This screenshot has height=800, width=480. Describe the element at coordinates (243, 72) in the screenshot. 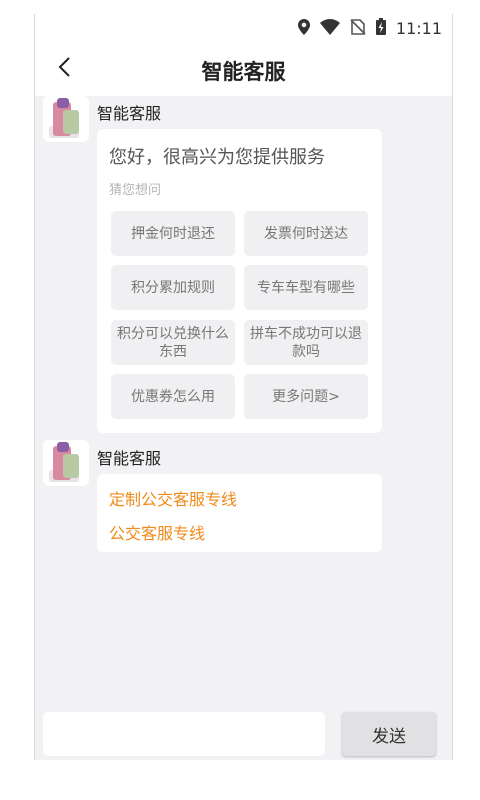

I see `page-title: 智能客服` at that location.